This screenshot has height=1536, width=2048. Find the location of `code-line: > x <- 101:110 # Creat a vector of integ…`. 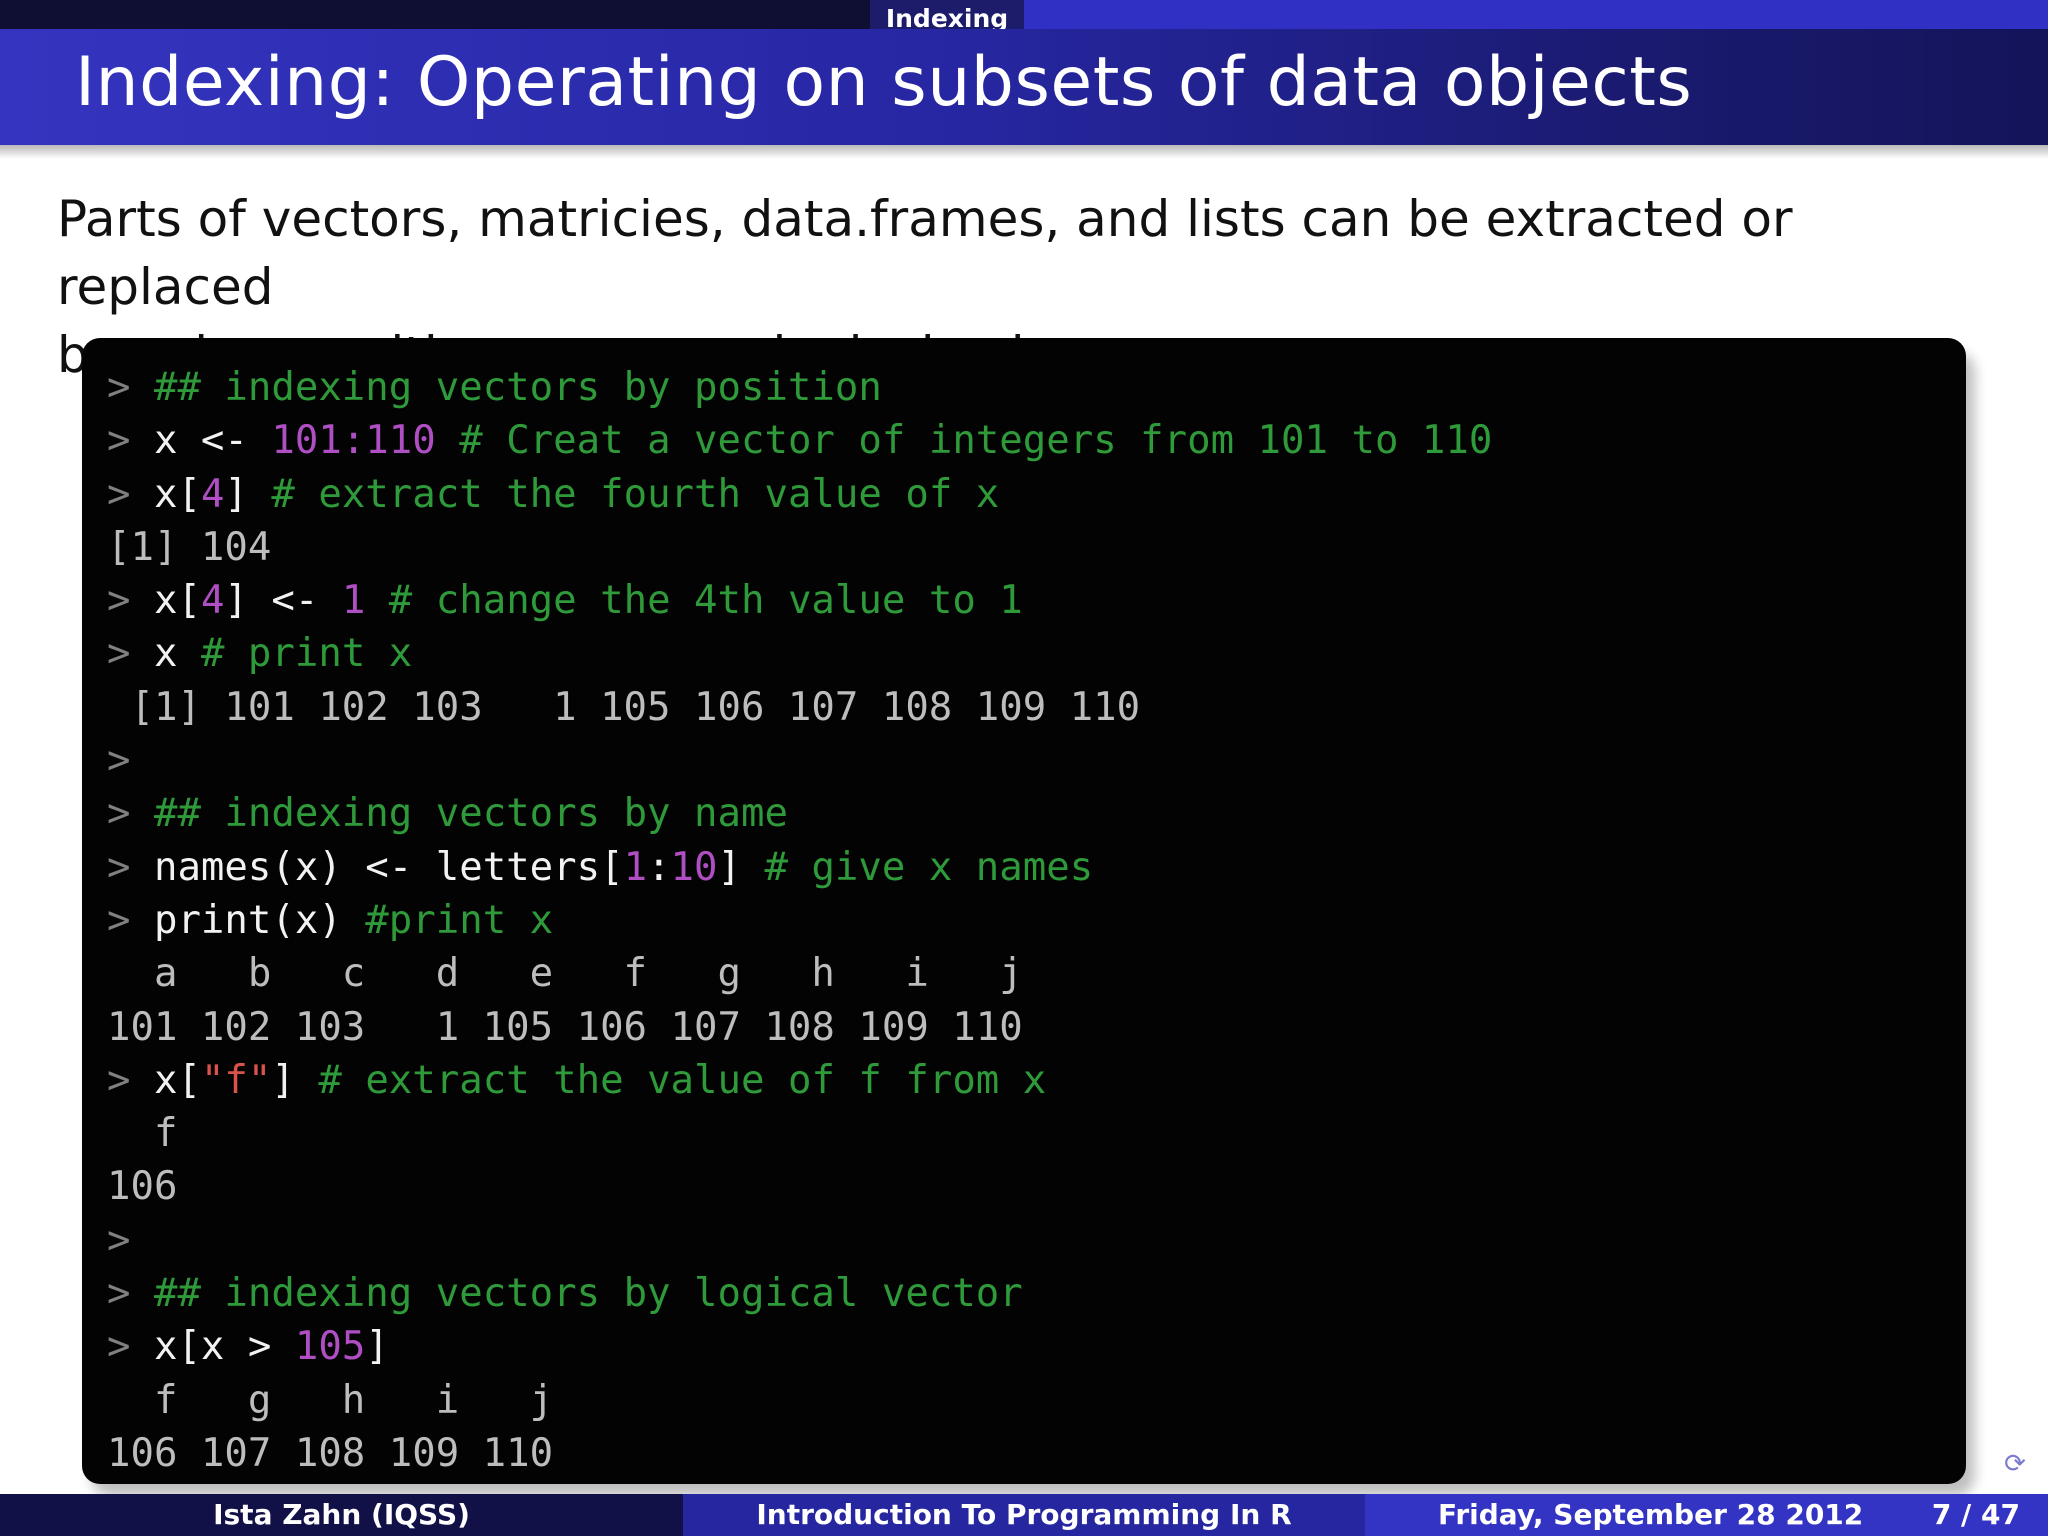

code-line: > x <- 101:110 # Creat a vector of integ… is located at coordinates (1036, 440).